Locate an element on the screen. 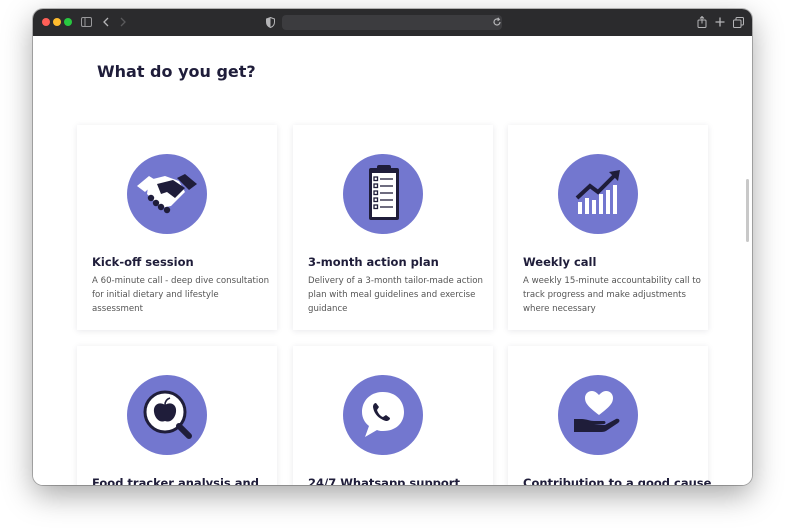  clipboard-icon is located at coordinates (383, 194).